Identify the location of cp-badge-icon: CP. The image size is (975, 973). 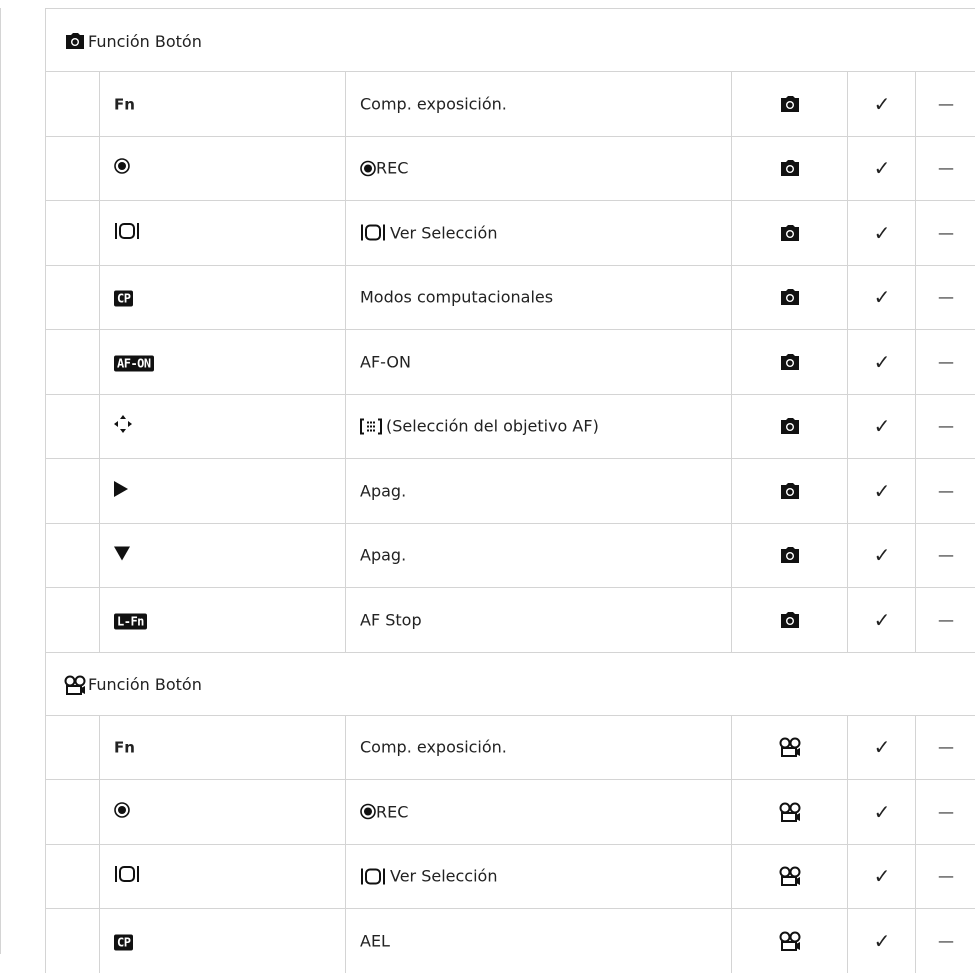
(124, 942).